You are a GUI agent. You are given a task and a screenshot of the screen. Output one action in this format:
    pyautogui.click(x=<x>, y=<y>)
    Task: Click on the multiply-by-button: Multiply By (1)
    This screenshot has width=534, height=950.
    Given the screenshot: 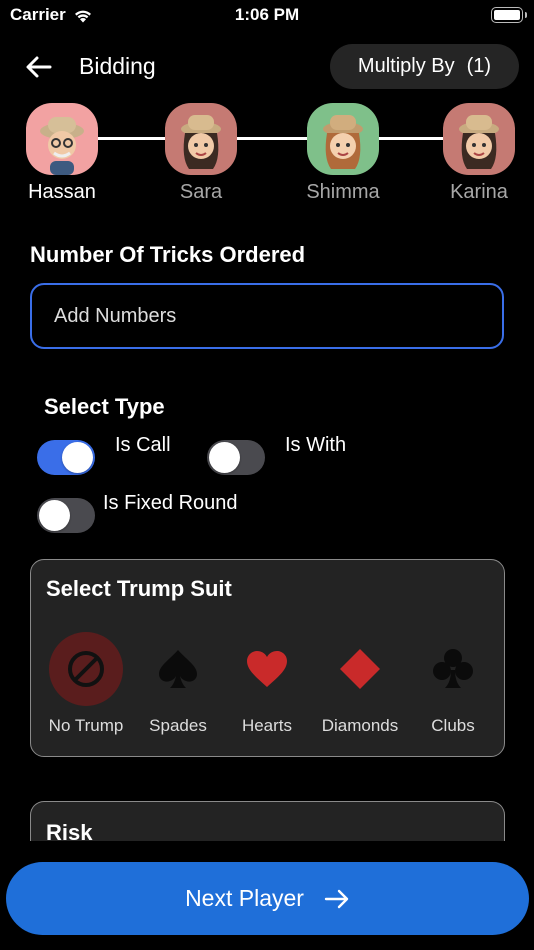 What is the action you would take?
    pyautogui.click(x=424, y=66)
    